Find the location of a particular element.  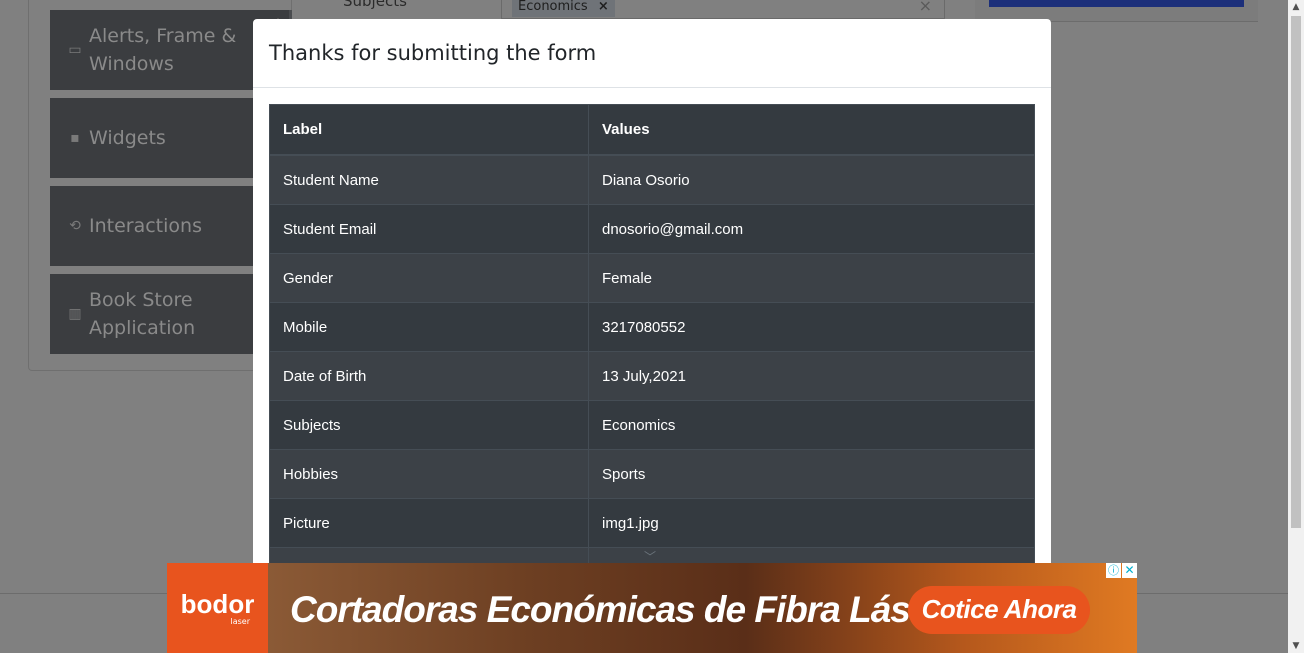

ad-brand-sub: laser is located at coordinates (240, 621).